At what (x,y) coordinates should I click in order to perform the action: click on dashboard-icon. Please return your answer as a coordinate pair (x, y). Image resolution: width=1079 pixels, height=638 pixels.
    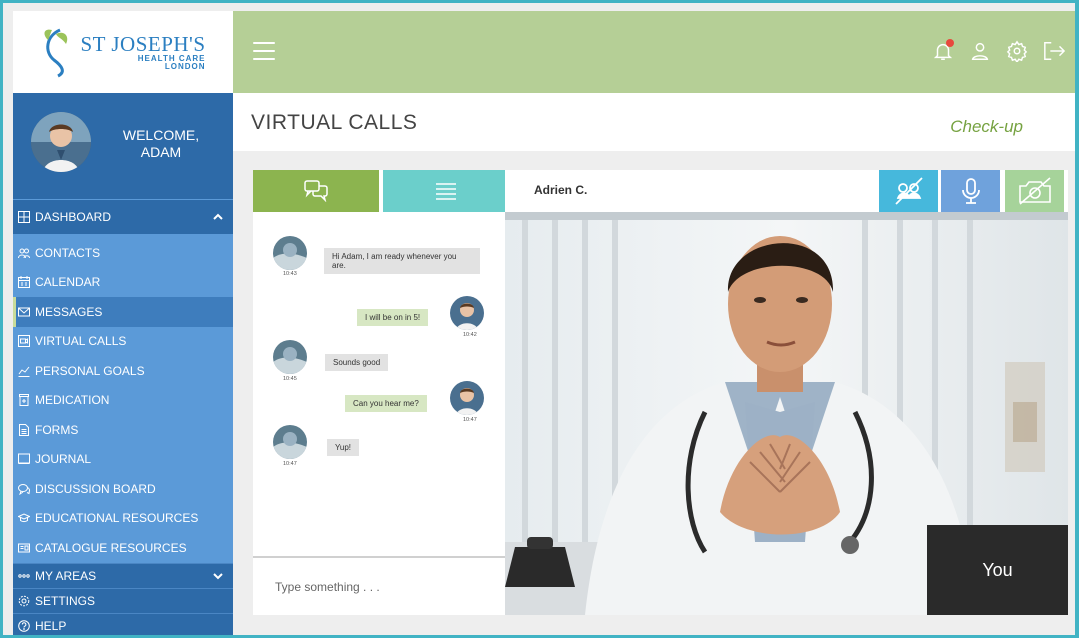
    Looking at the image, I should click on (23, 217).